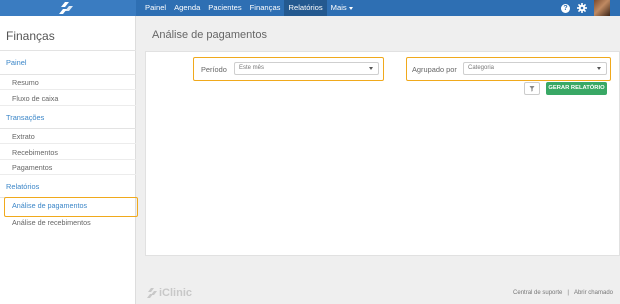 The width and height of the screenshot is (620, 304). What do you see at coordinates (535, 68) in the screenshot?
I see `group-by-select: Categoria` at bounding box center [535, 68].